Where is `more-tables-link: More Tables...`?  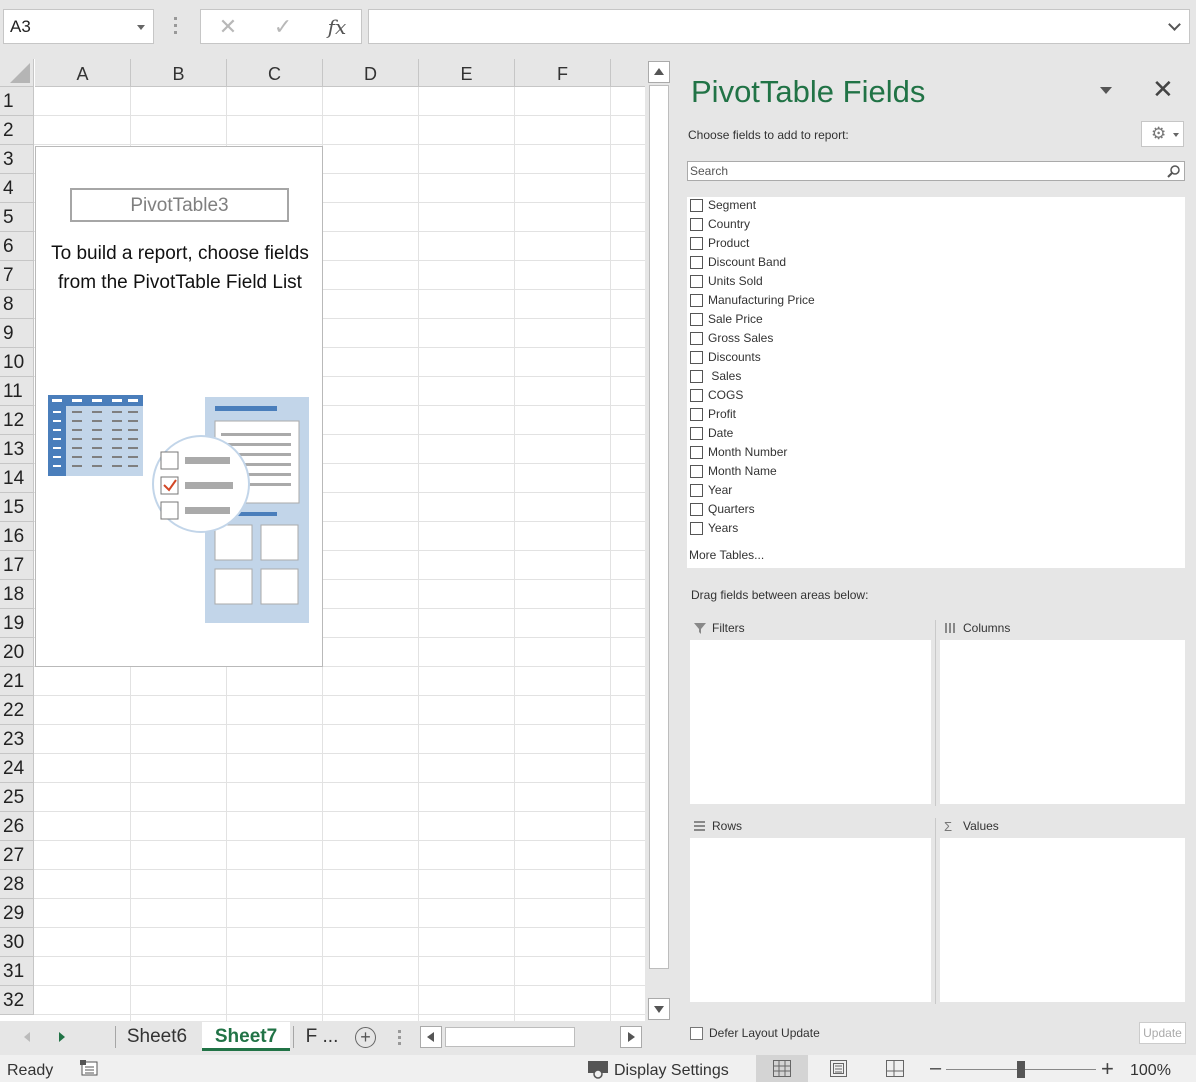 more-tables-link: More Tables... is located at coordinates (726, 555).